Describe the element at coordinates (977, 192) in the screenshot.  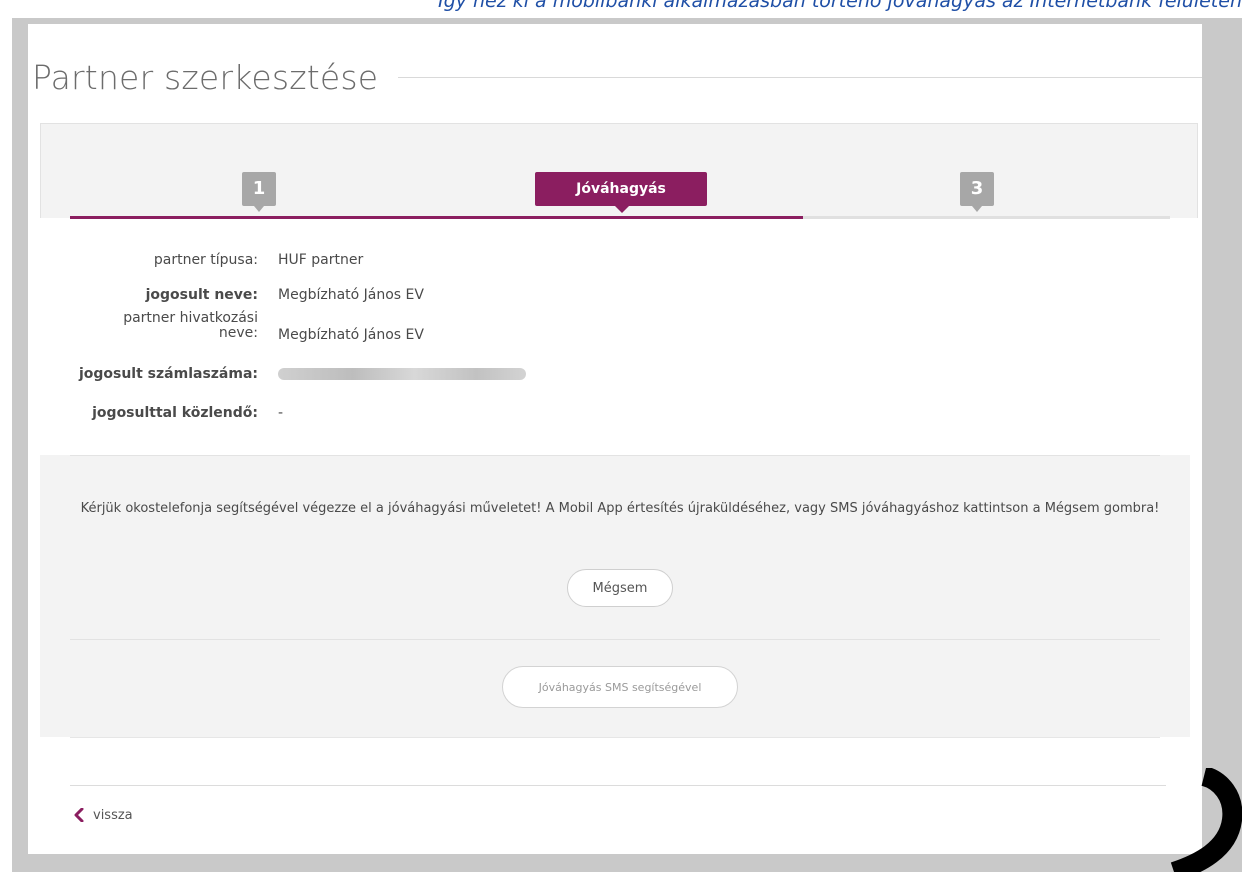
I see `wizard-step-3: 3` at that location.